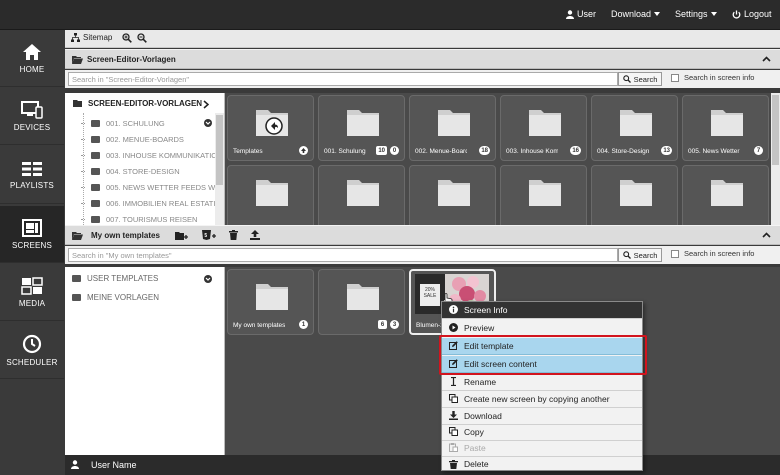 The image size is (780, 475). I want to click on tree-item: 001. SCHULUNG, so click(123, 123).